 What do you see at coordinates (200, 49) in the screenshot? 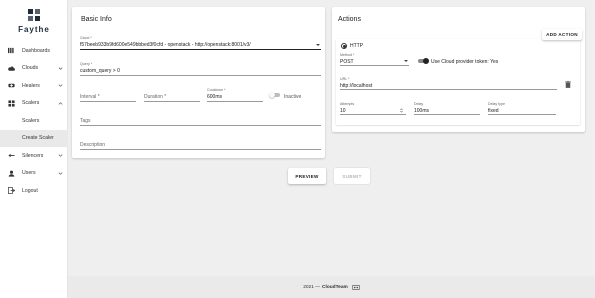
I see `cloud-underline` at bounding box center [200, 49].